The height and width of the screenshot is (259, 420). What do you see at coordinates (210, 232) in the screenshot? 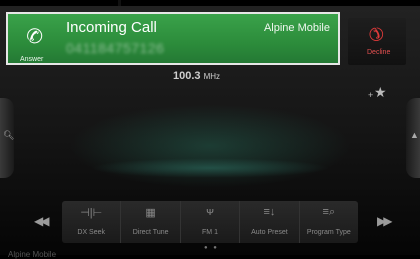
I see `tool-label: FM 1` at bounding box center [210, 232].